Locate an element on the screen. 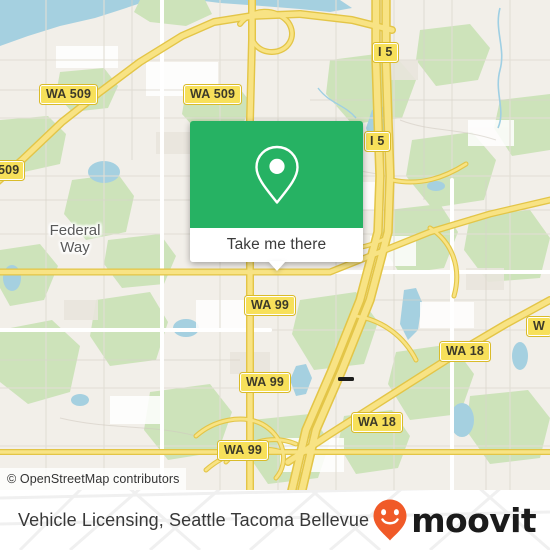 The image size is (550, 550). destination-popup-card: Take me there is located at coordinates (276, 196).